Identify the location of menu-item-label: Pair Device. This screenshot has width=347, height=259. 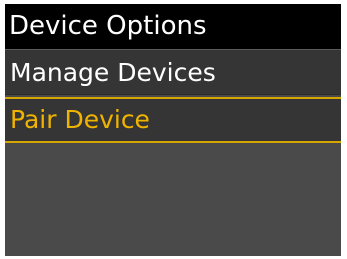
(80, 119).